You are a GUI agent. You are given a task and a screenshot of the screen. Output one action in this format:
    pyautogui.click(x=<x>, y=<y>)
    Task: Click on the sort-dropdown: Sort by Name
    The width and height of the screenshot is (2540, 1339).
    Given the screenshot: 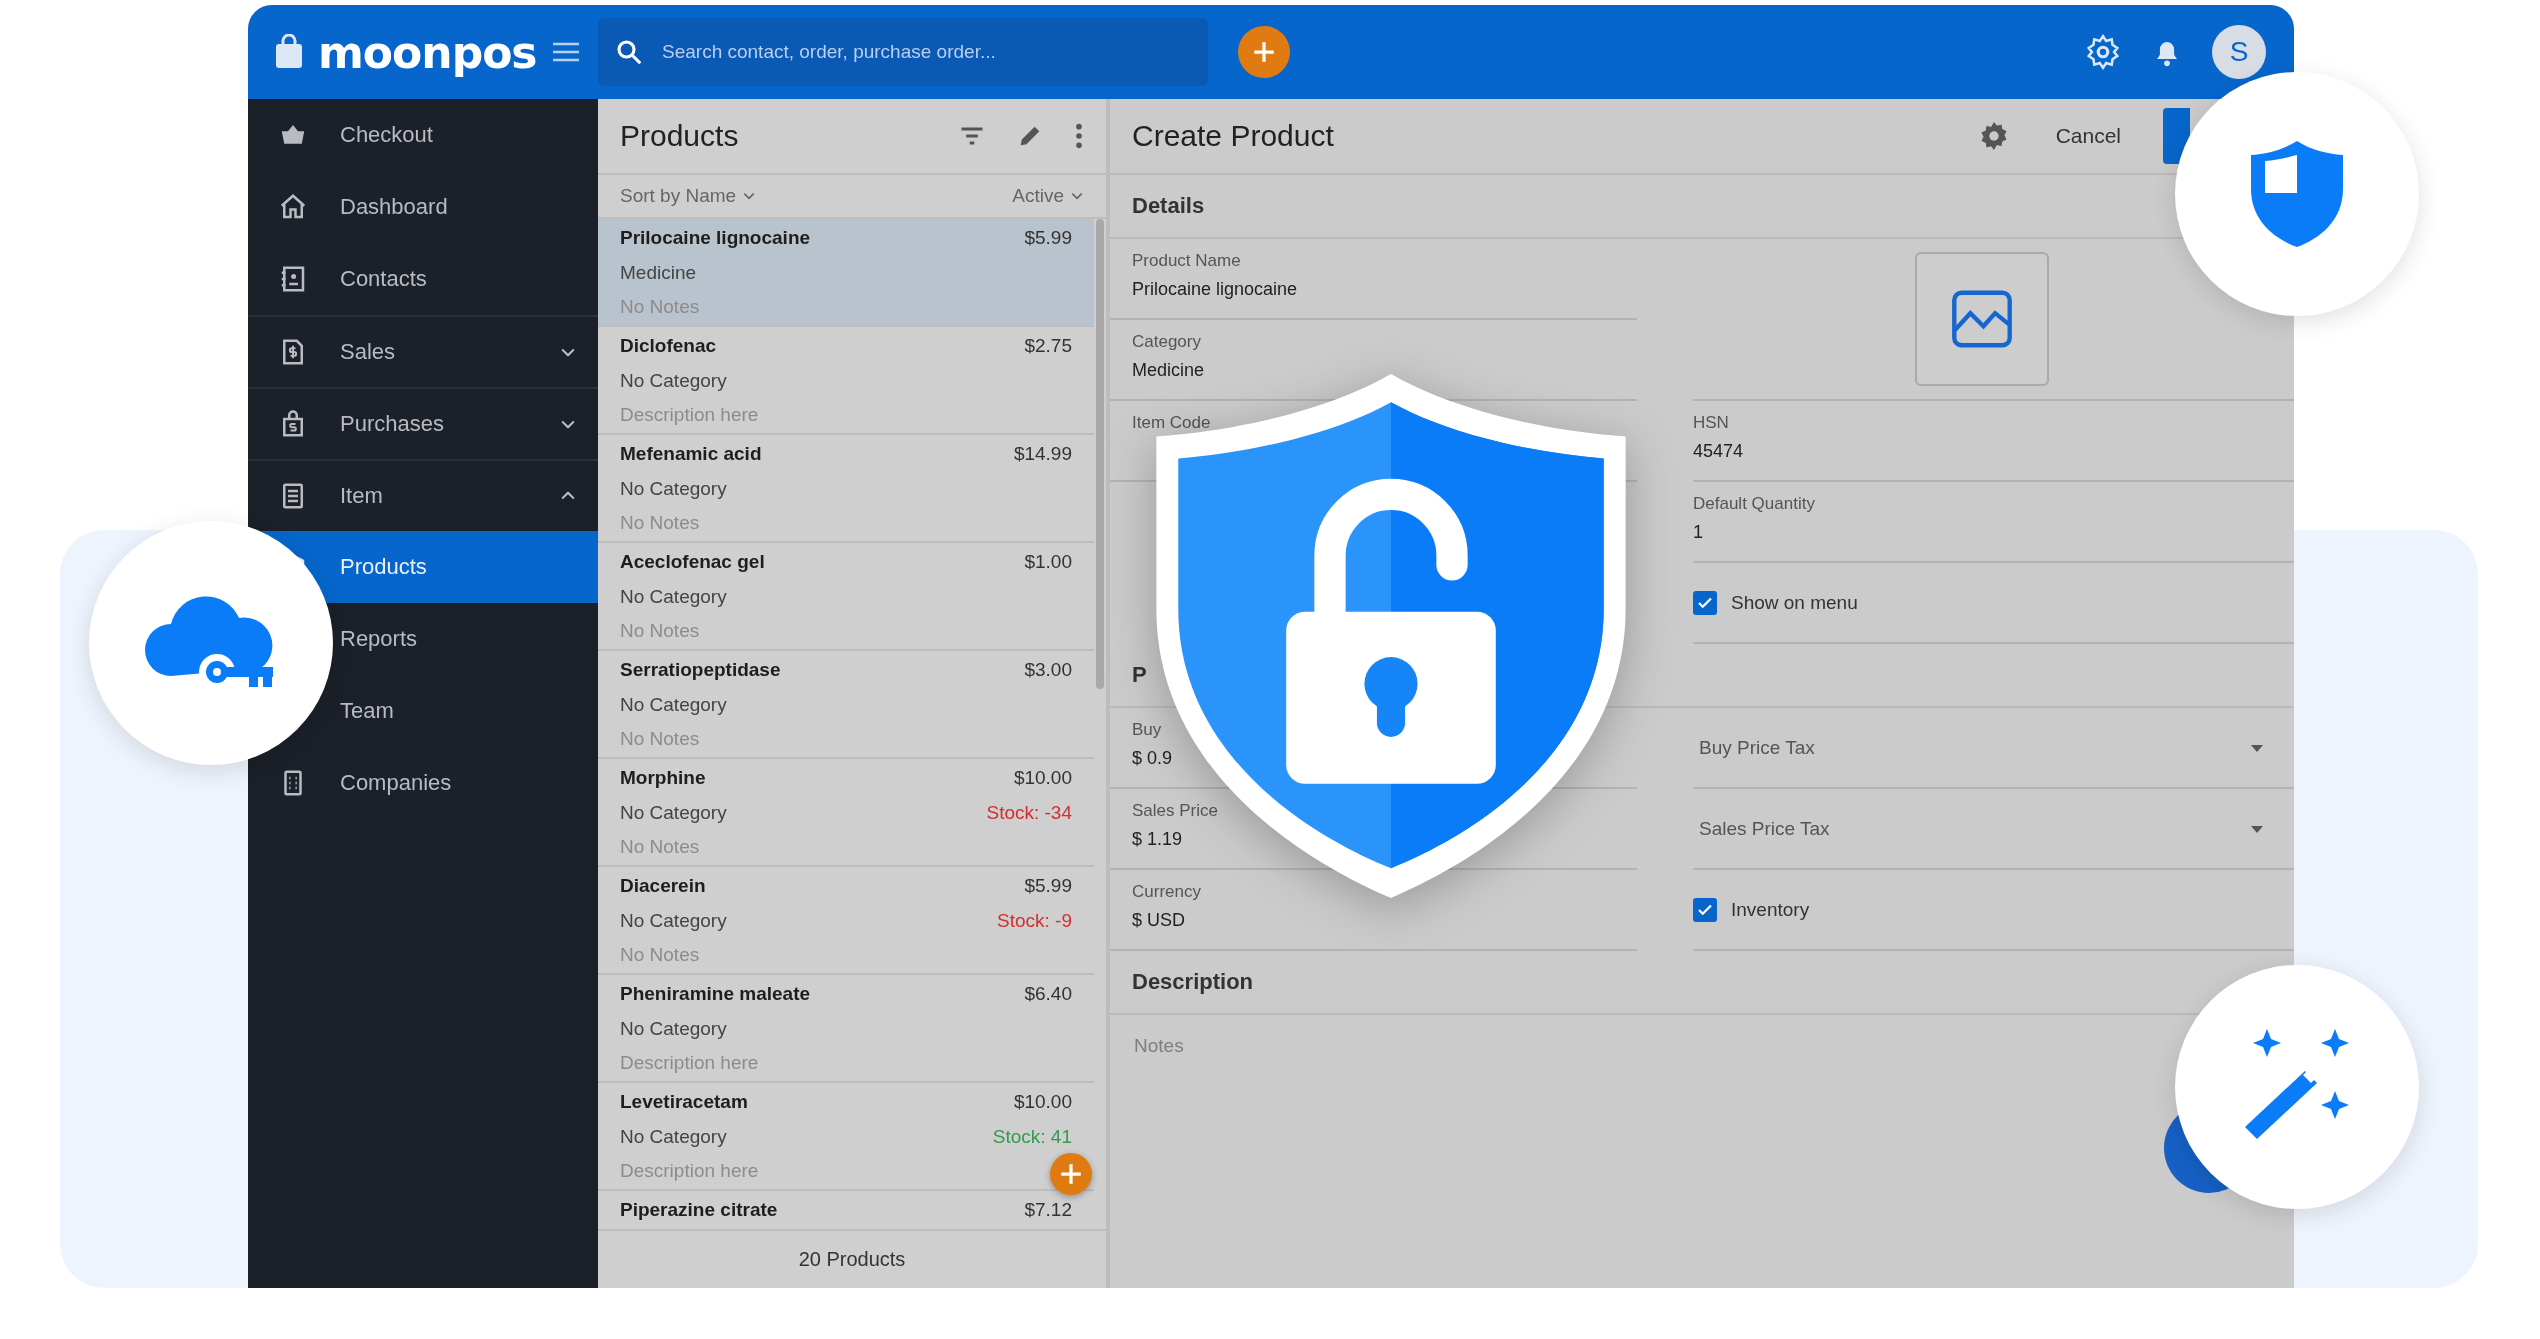 What is the action you would take?
    pyautogui.click(x=688, y=196)
    